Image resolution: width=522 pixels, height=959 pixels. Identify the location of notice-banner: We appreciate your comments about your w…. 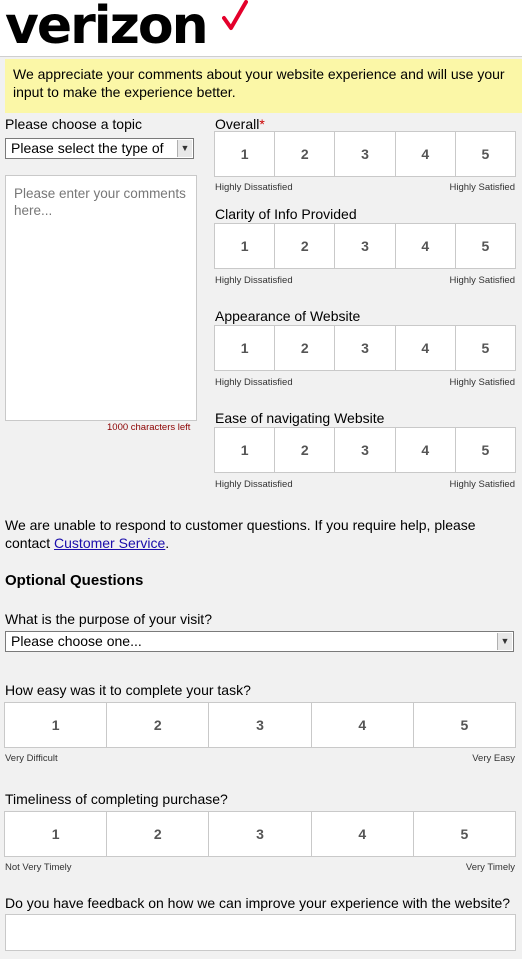
(263, 86).